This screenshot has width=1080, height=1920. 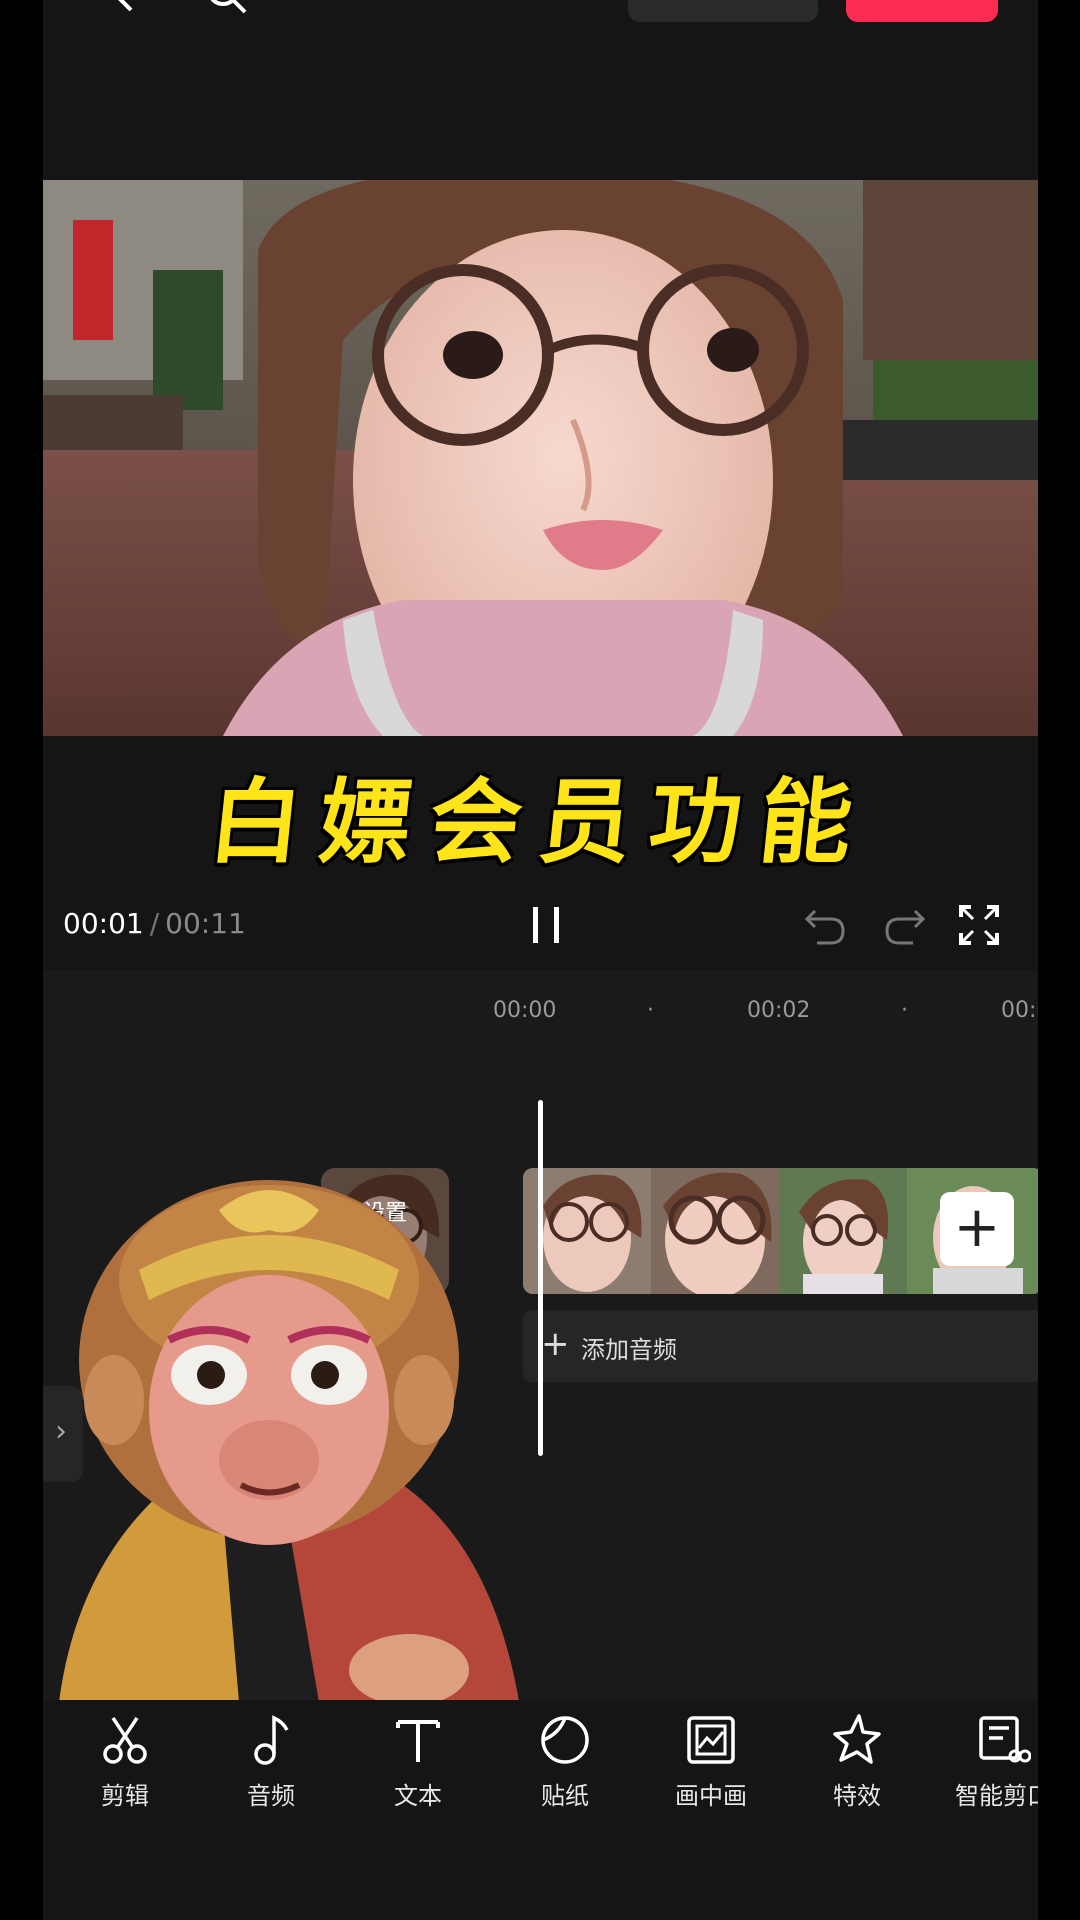 I want to click on star-effect-icon, so click(x=857, y=1739).